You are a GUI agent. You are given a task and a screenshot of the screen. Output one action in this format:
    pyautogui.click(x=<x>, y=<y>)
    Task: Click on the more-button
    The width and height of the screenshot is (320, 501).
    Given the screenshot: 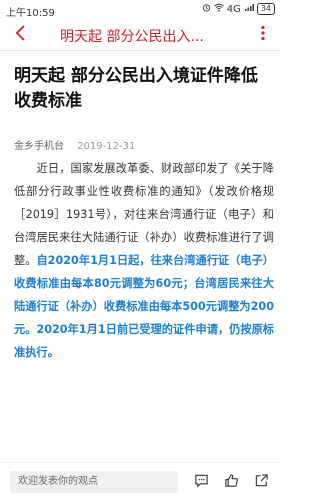 What is the action you would take?
    pyautogui.click(x=263, y=35)
    